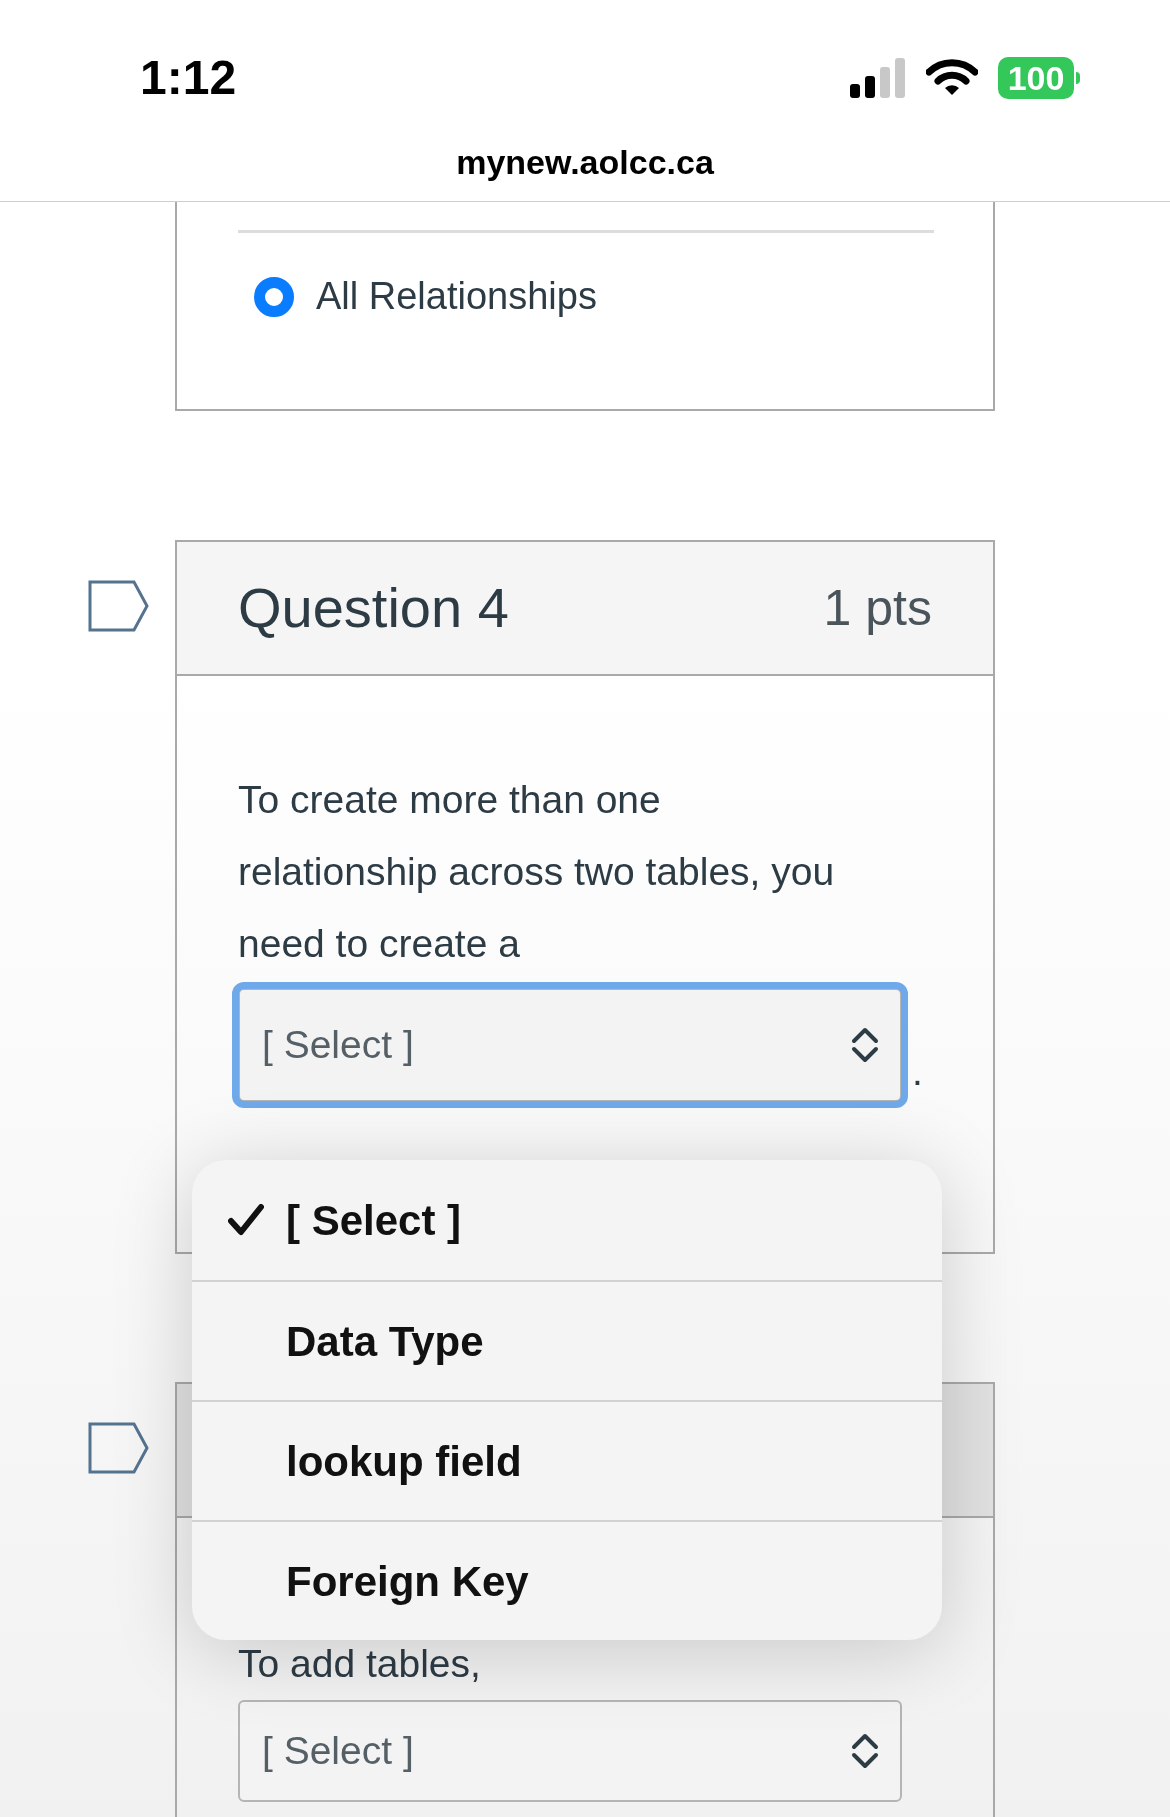  Describe the element at coordinates (567, 1340) in the screenshot. I see `menu-option: Data Type` at that location.